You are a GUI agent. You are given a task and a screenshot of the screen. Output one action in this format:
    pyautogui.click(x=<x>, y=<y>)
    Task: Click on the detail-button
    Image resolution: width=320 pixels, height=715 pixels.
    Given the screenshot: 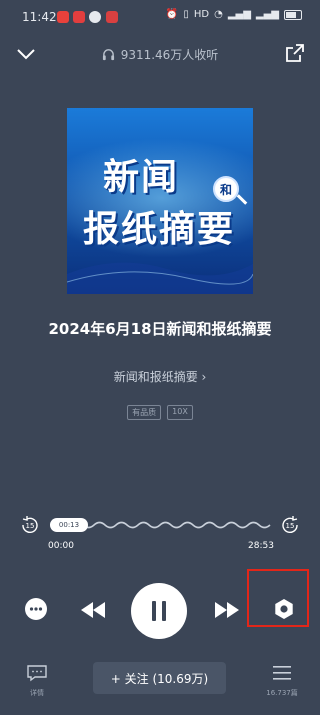 What is the action you would take?
    pyautogui.click(x=37, y=673)
    